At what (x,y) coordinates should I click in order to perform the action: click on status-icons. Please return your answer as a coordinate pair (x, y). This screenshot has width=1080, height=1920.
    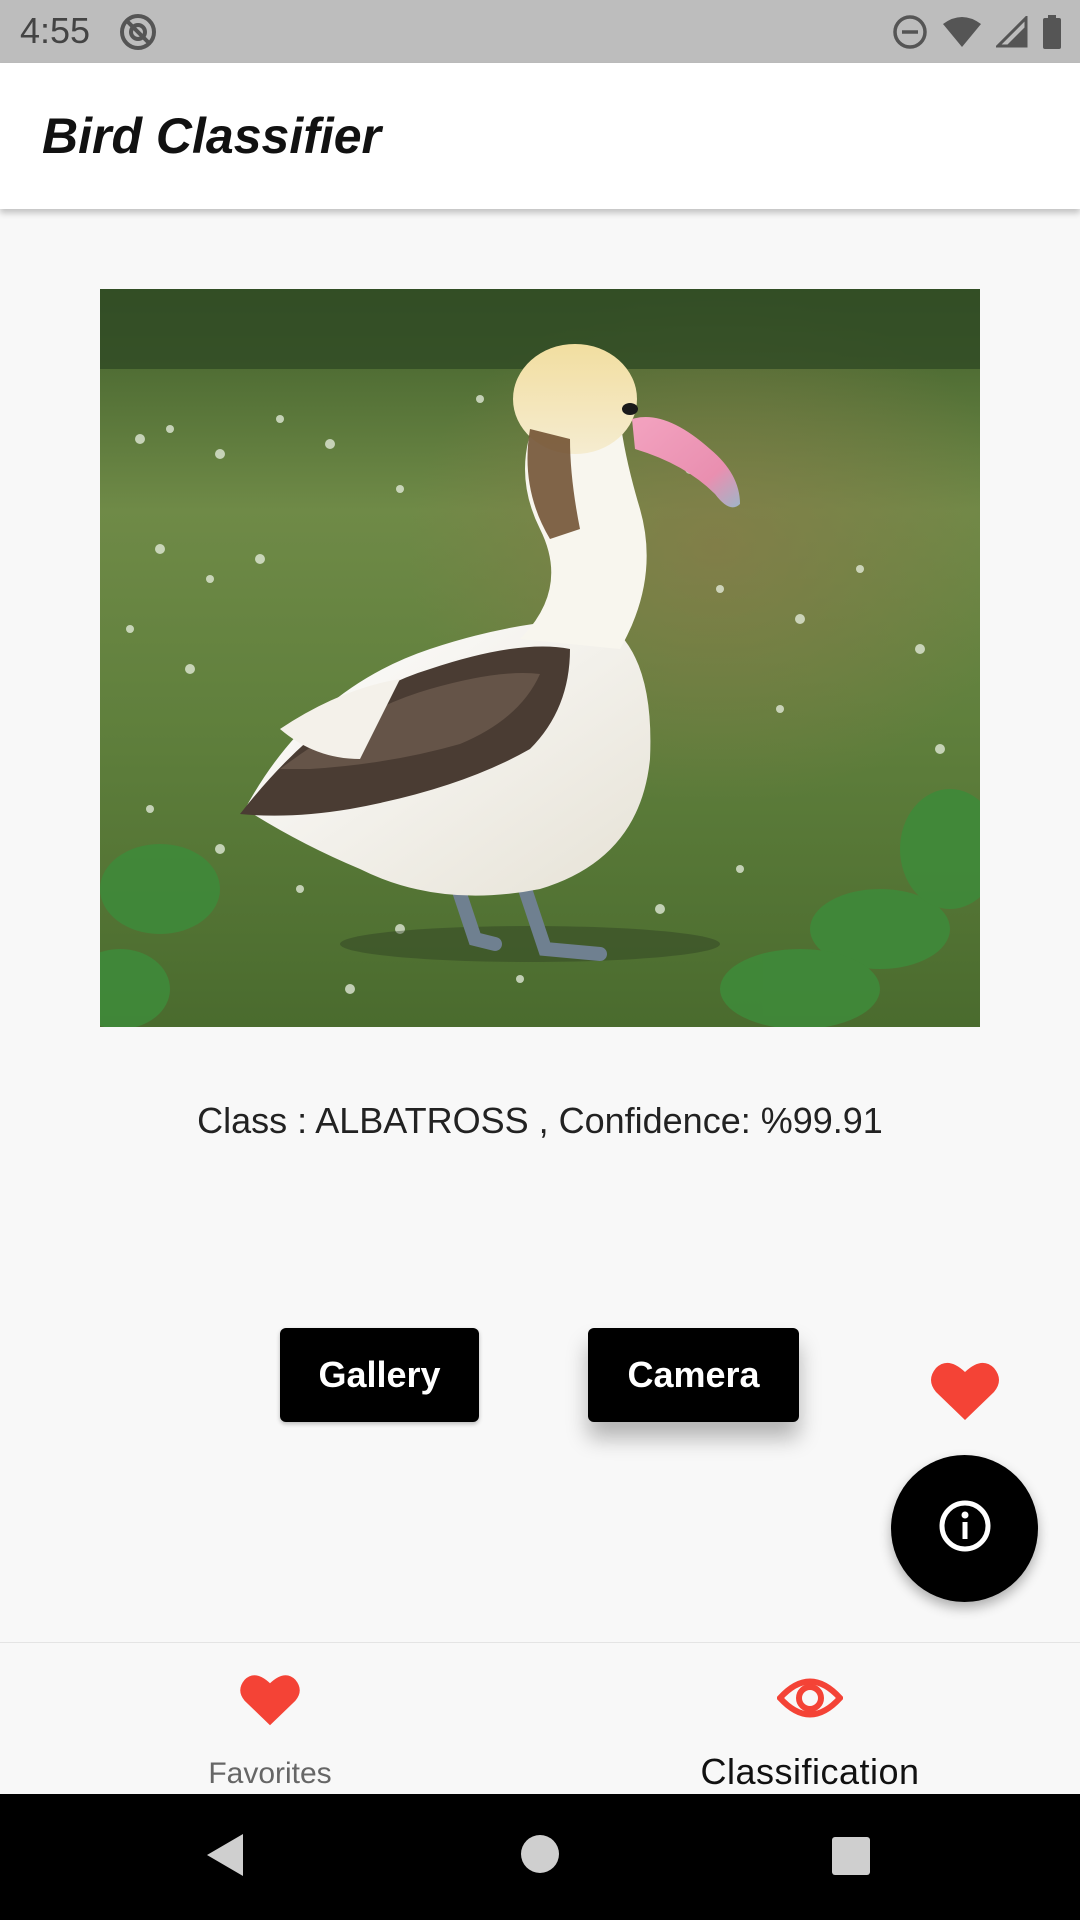
    Looking at the image, I should click on (977, 32).